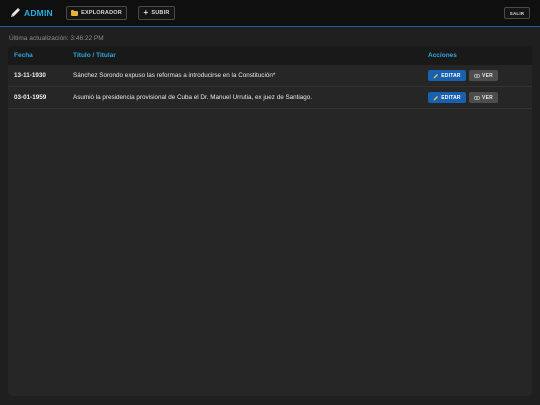  What do you see at coordinates (30, 97) in the screenshot?
I see `row-date: 03-01-1959` at bounding box center [30, 97].